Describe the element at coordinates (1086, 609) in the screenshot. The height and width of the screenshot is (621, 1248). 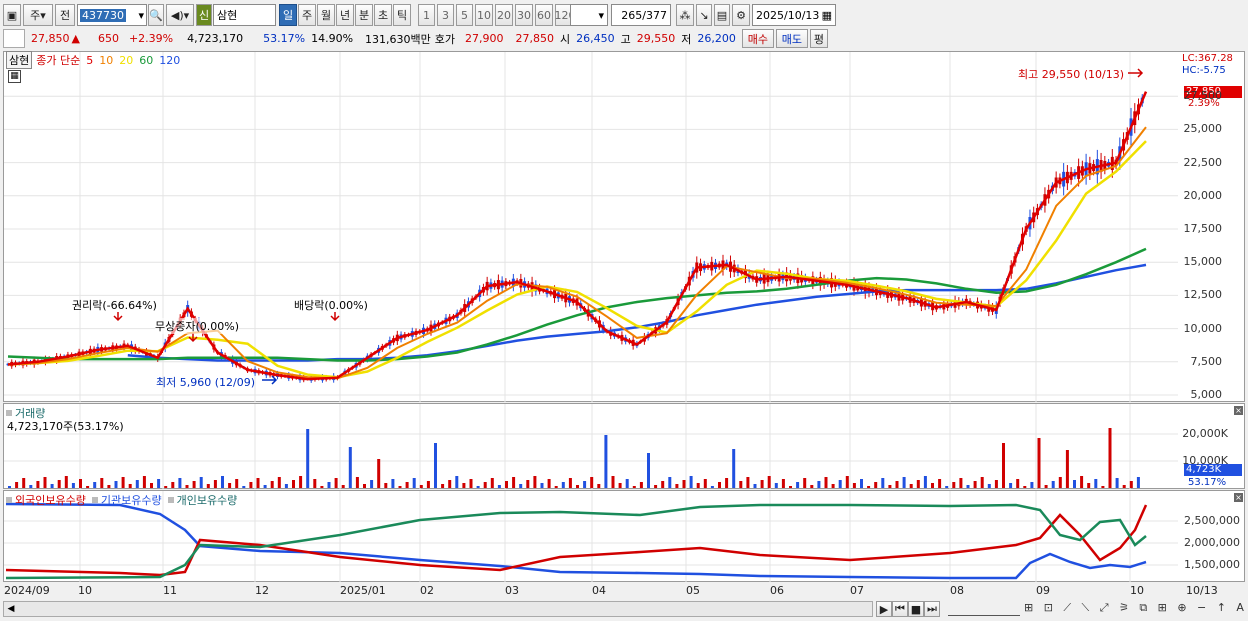
I see `ray-tool-icon: ⟍` at that location.